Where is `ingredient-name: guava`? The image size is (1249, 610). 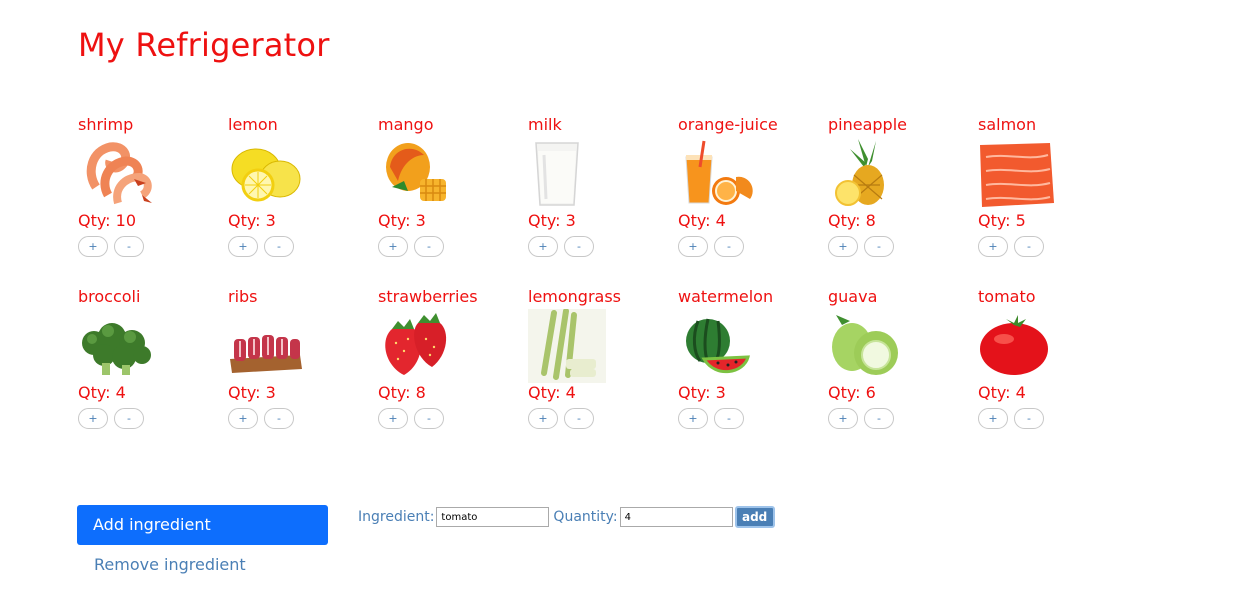 ingredient-name: guava is located at coordinates (853, 296).